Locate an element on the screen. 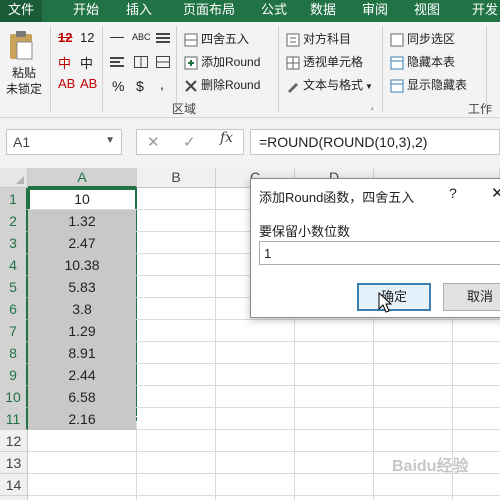  cancel-icon: ✕ is located at coordinates (153, 142).